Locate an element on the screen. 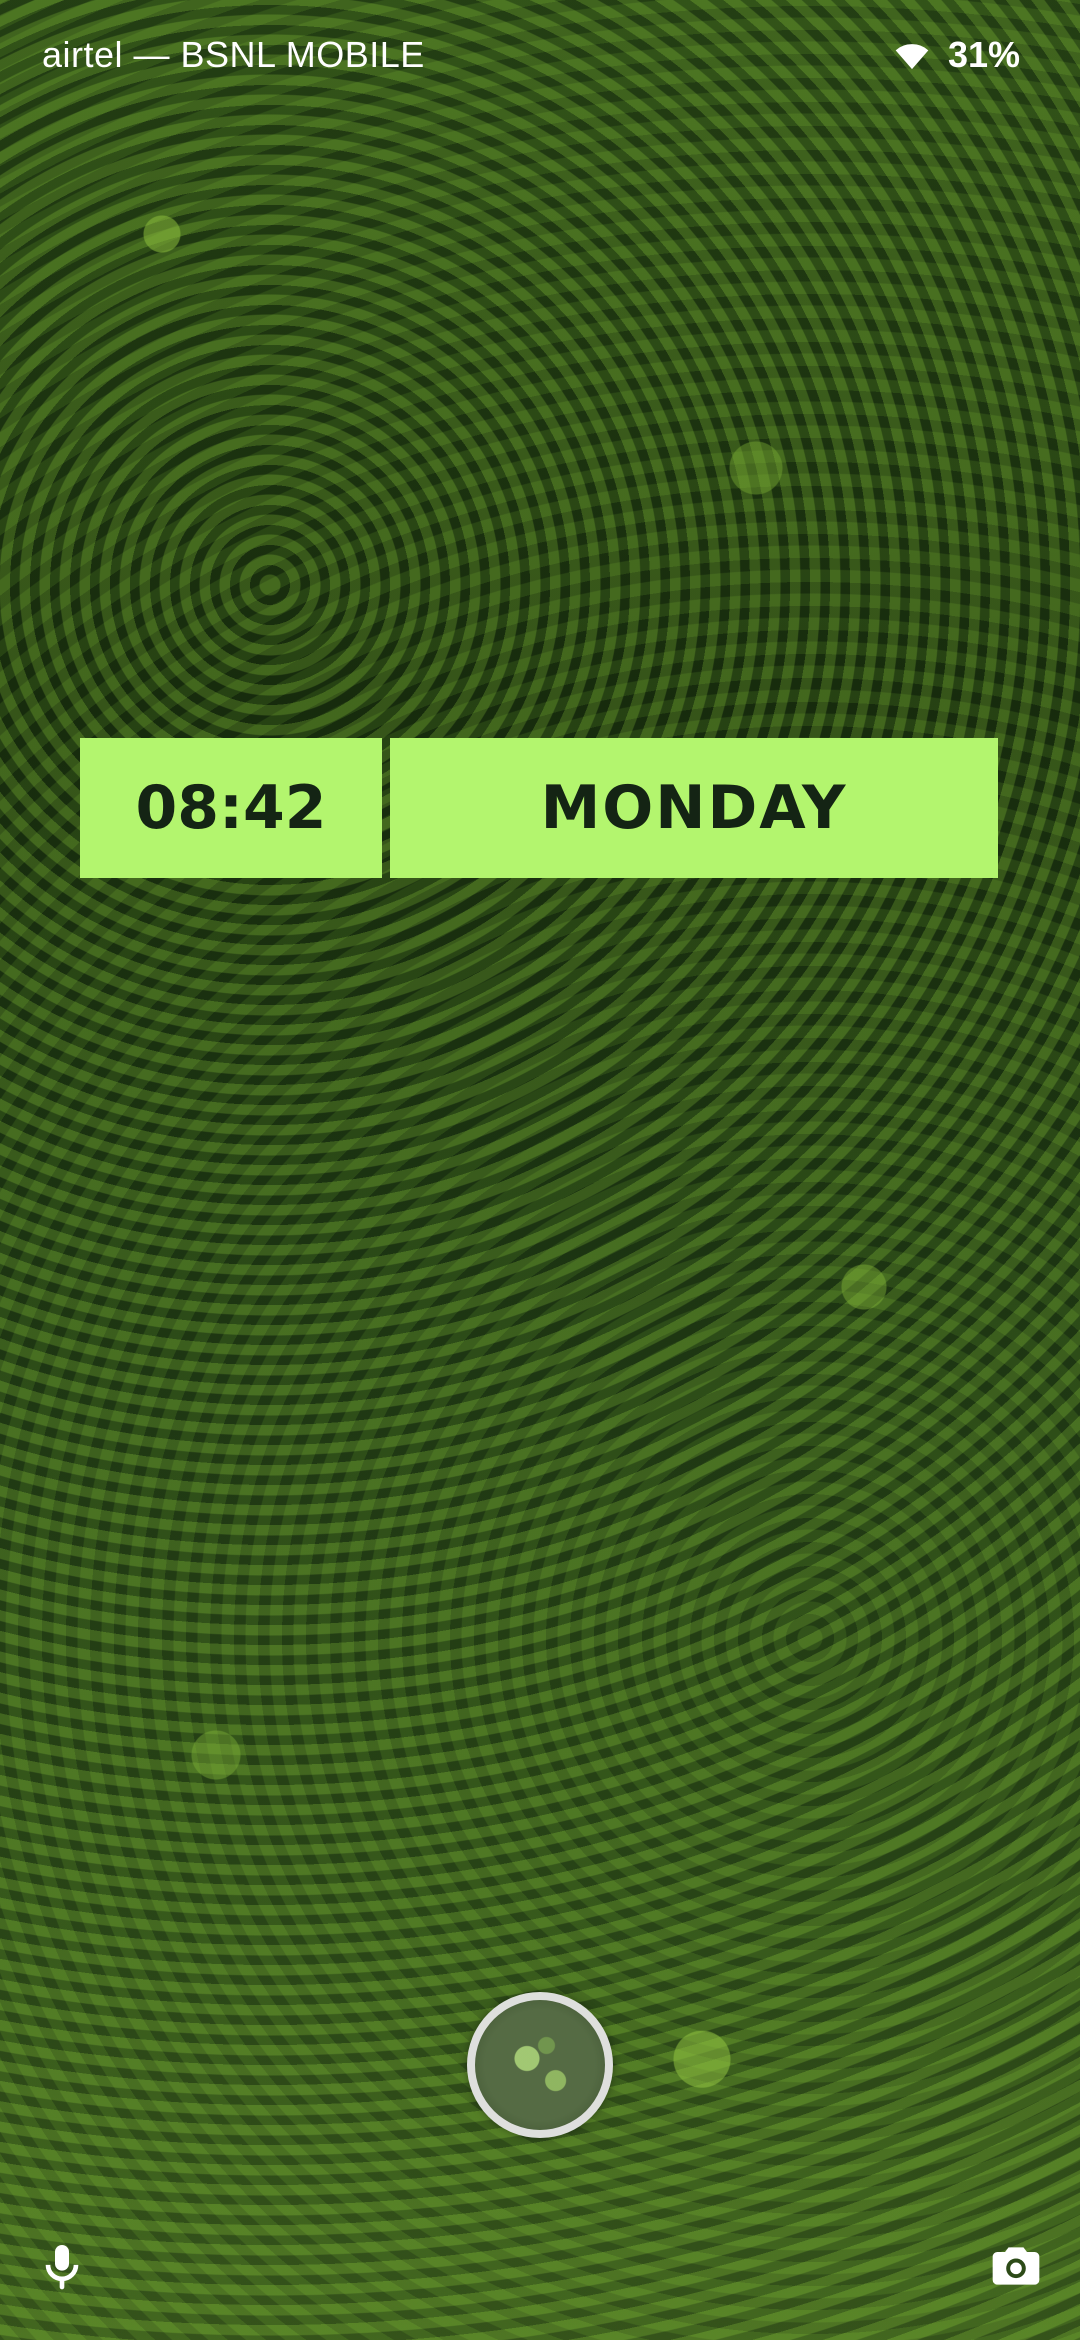  status-bar: airtel — BSNL MOBILE 31% is located at coordinates (531, 55).